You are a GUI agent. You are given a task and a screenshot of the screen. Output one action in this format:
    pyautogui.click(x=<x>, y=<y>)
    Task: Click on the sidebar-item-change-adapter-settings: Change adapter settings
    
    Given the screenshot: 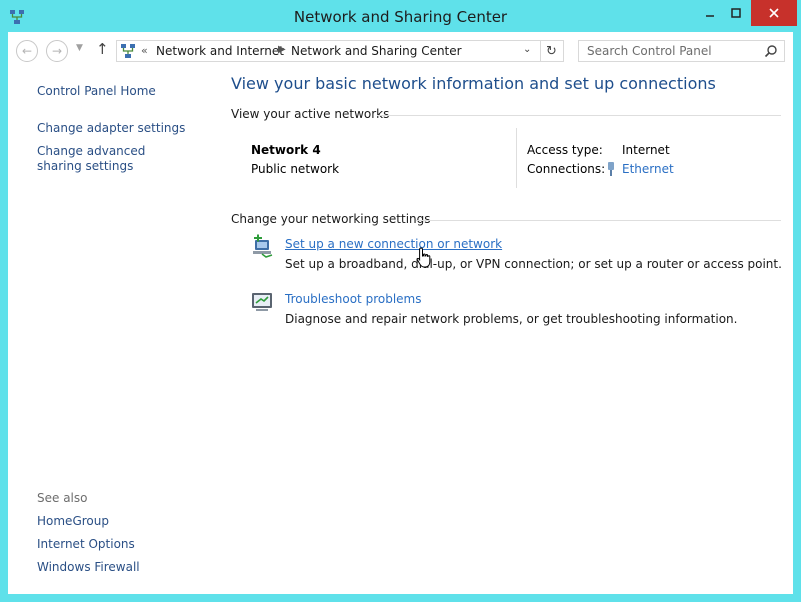 What is the action you would take?
    pyautogui.click(x=111, y=128)
    